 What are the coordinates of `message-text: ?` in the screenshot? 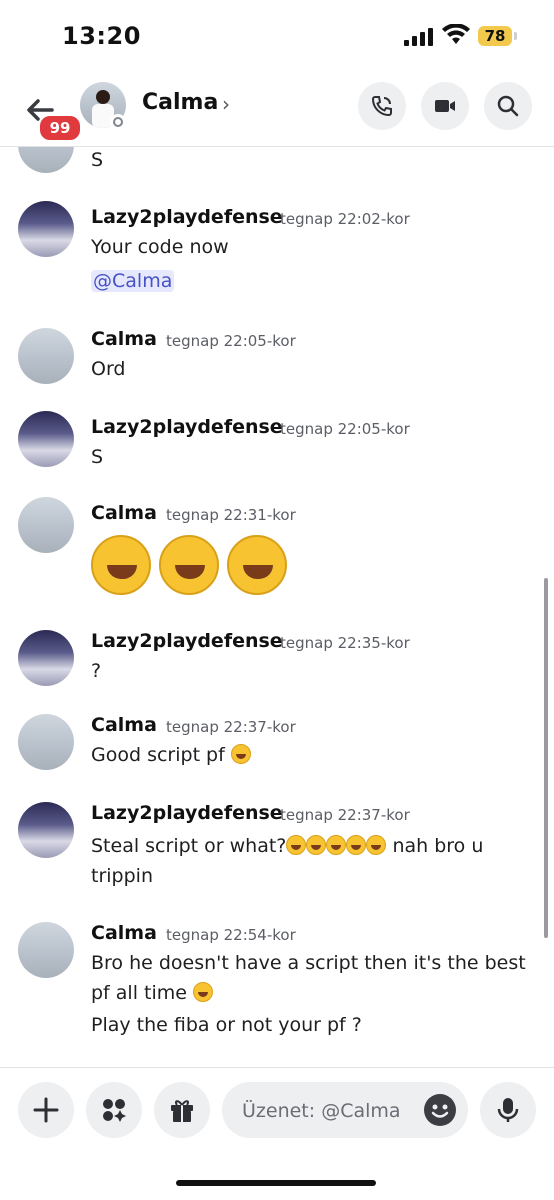 It's located at (96, 671).